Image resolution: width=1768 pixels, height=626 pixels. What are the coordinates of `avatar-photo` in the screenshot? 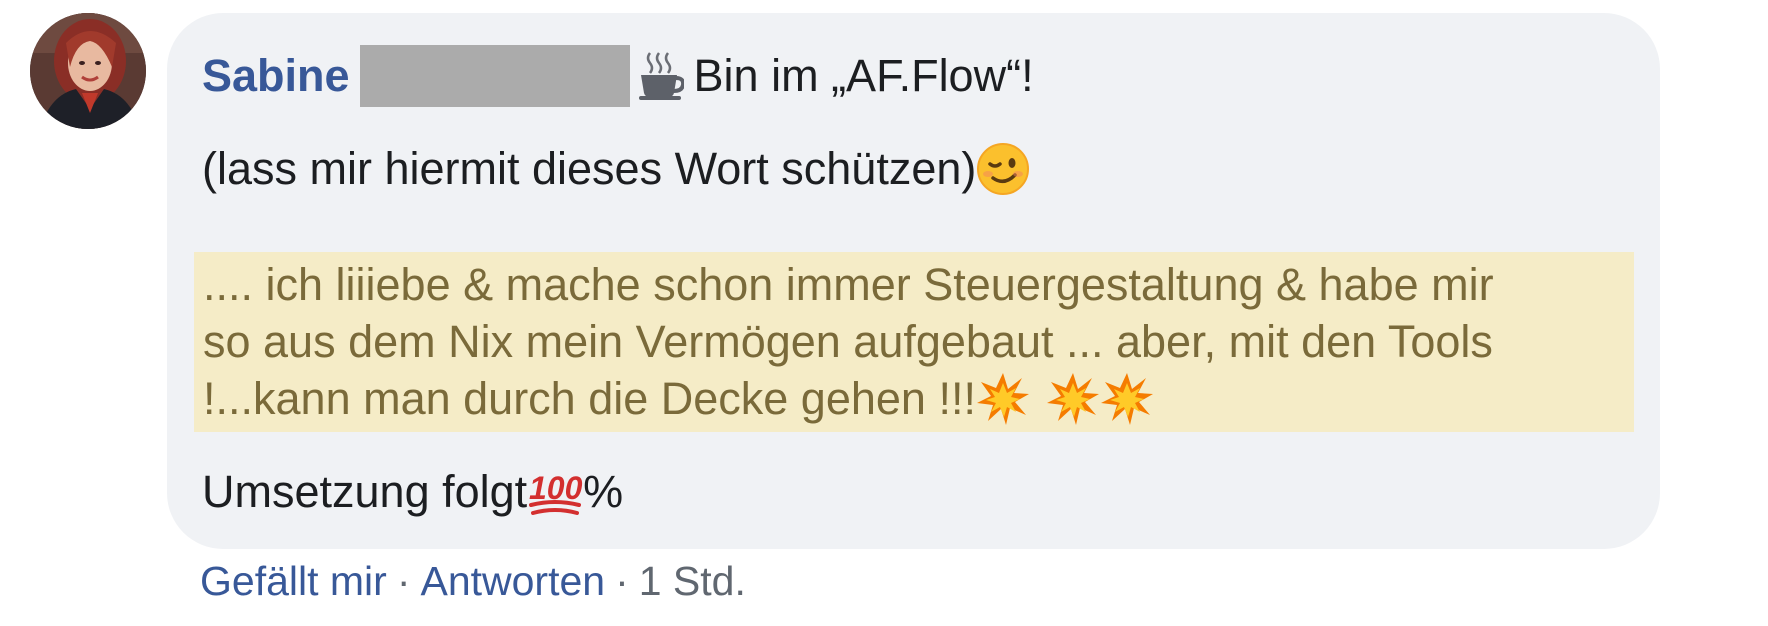 It's located at (88, 71).